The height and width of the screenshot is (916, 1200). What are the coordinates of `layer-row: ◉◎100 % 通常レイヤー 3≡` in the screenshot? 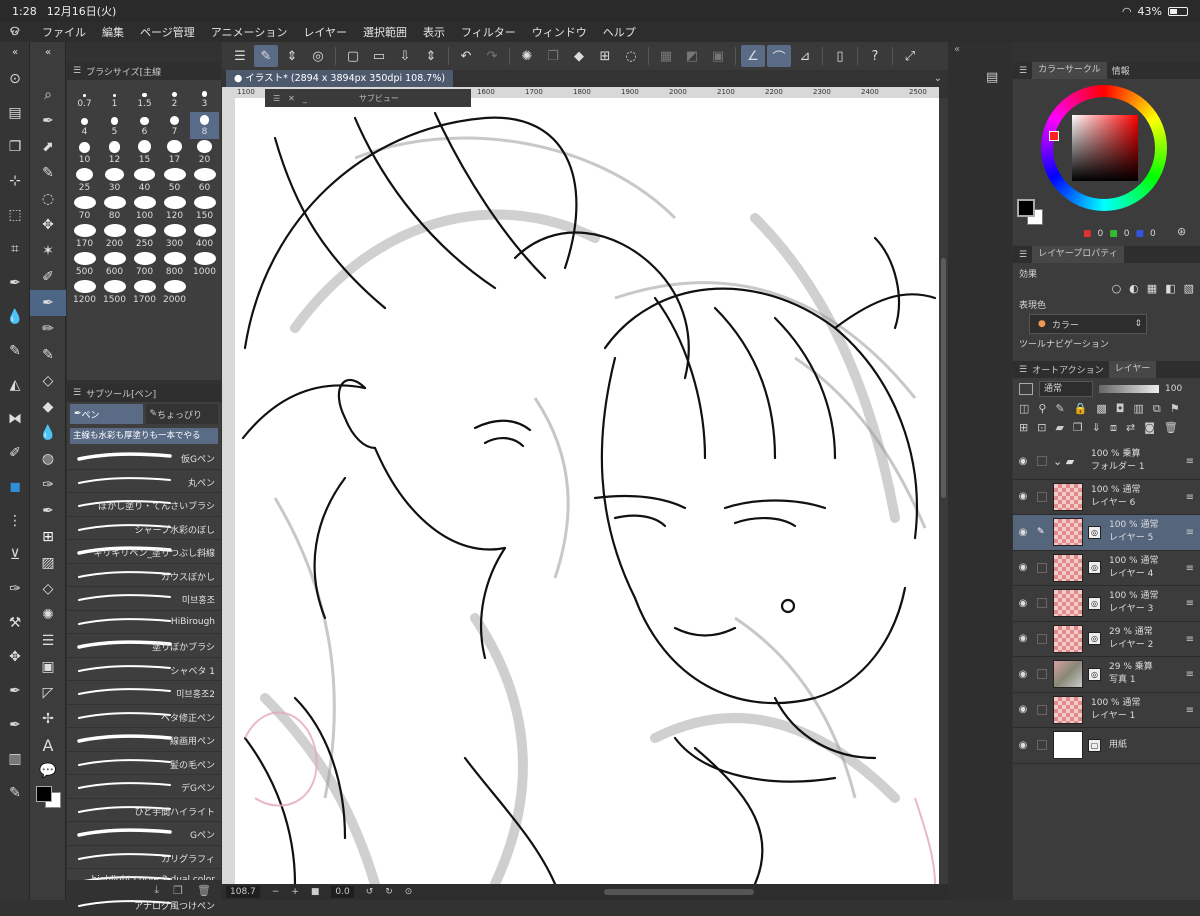 It's located at (1106, 604).